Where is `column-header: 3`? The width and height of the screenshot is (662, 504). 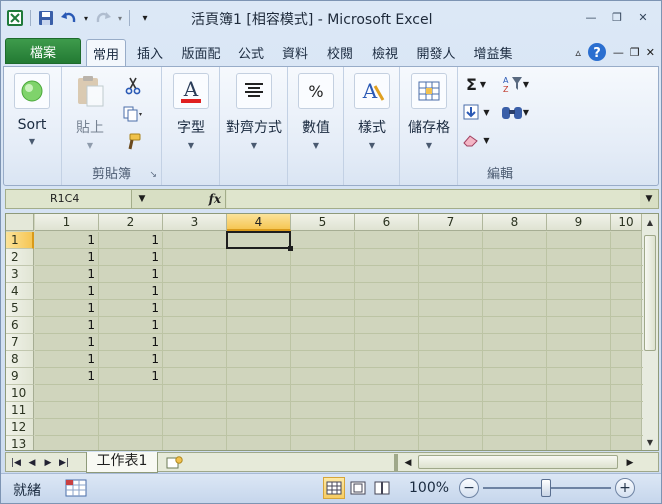 column-header: 3 is located at coordinates (195, 222).